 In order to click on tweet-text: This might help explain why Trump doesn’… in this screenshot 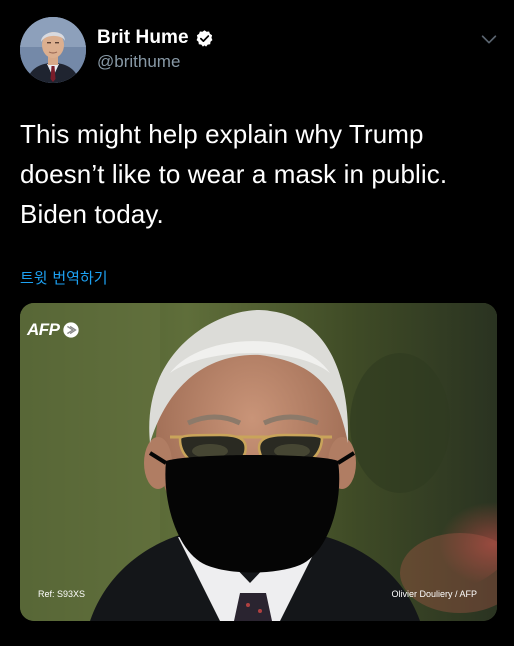, I will do `click(234, 174)`.